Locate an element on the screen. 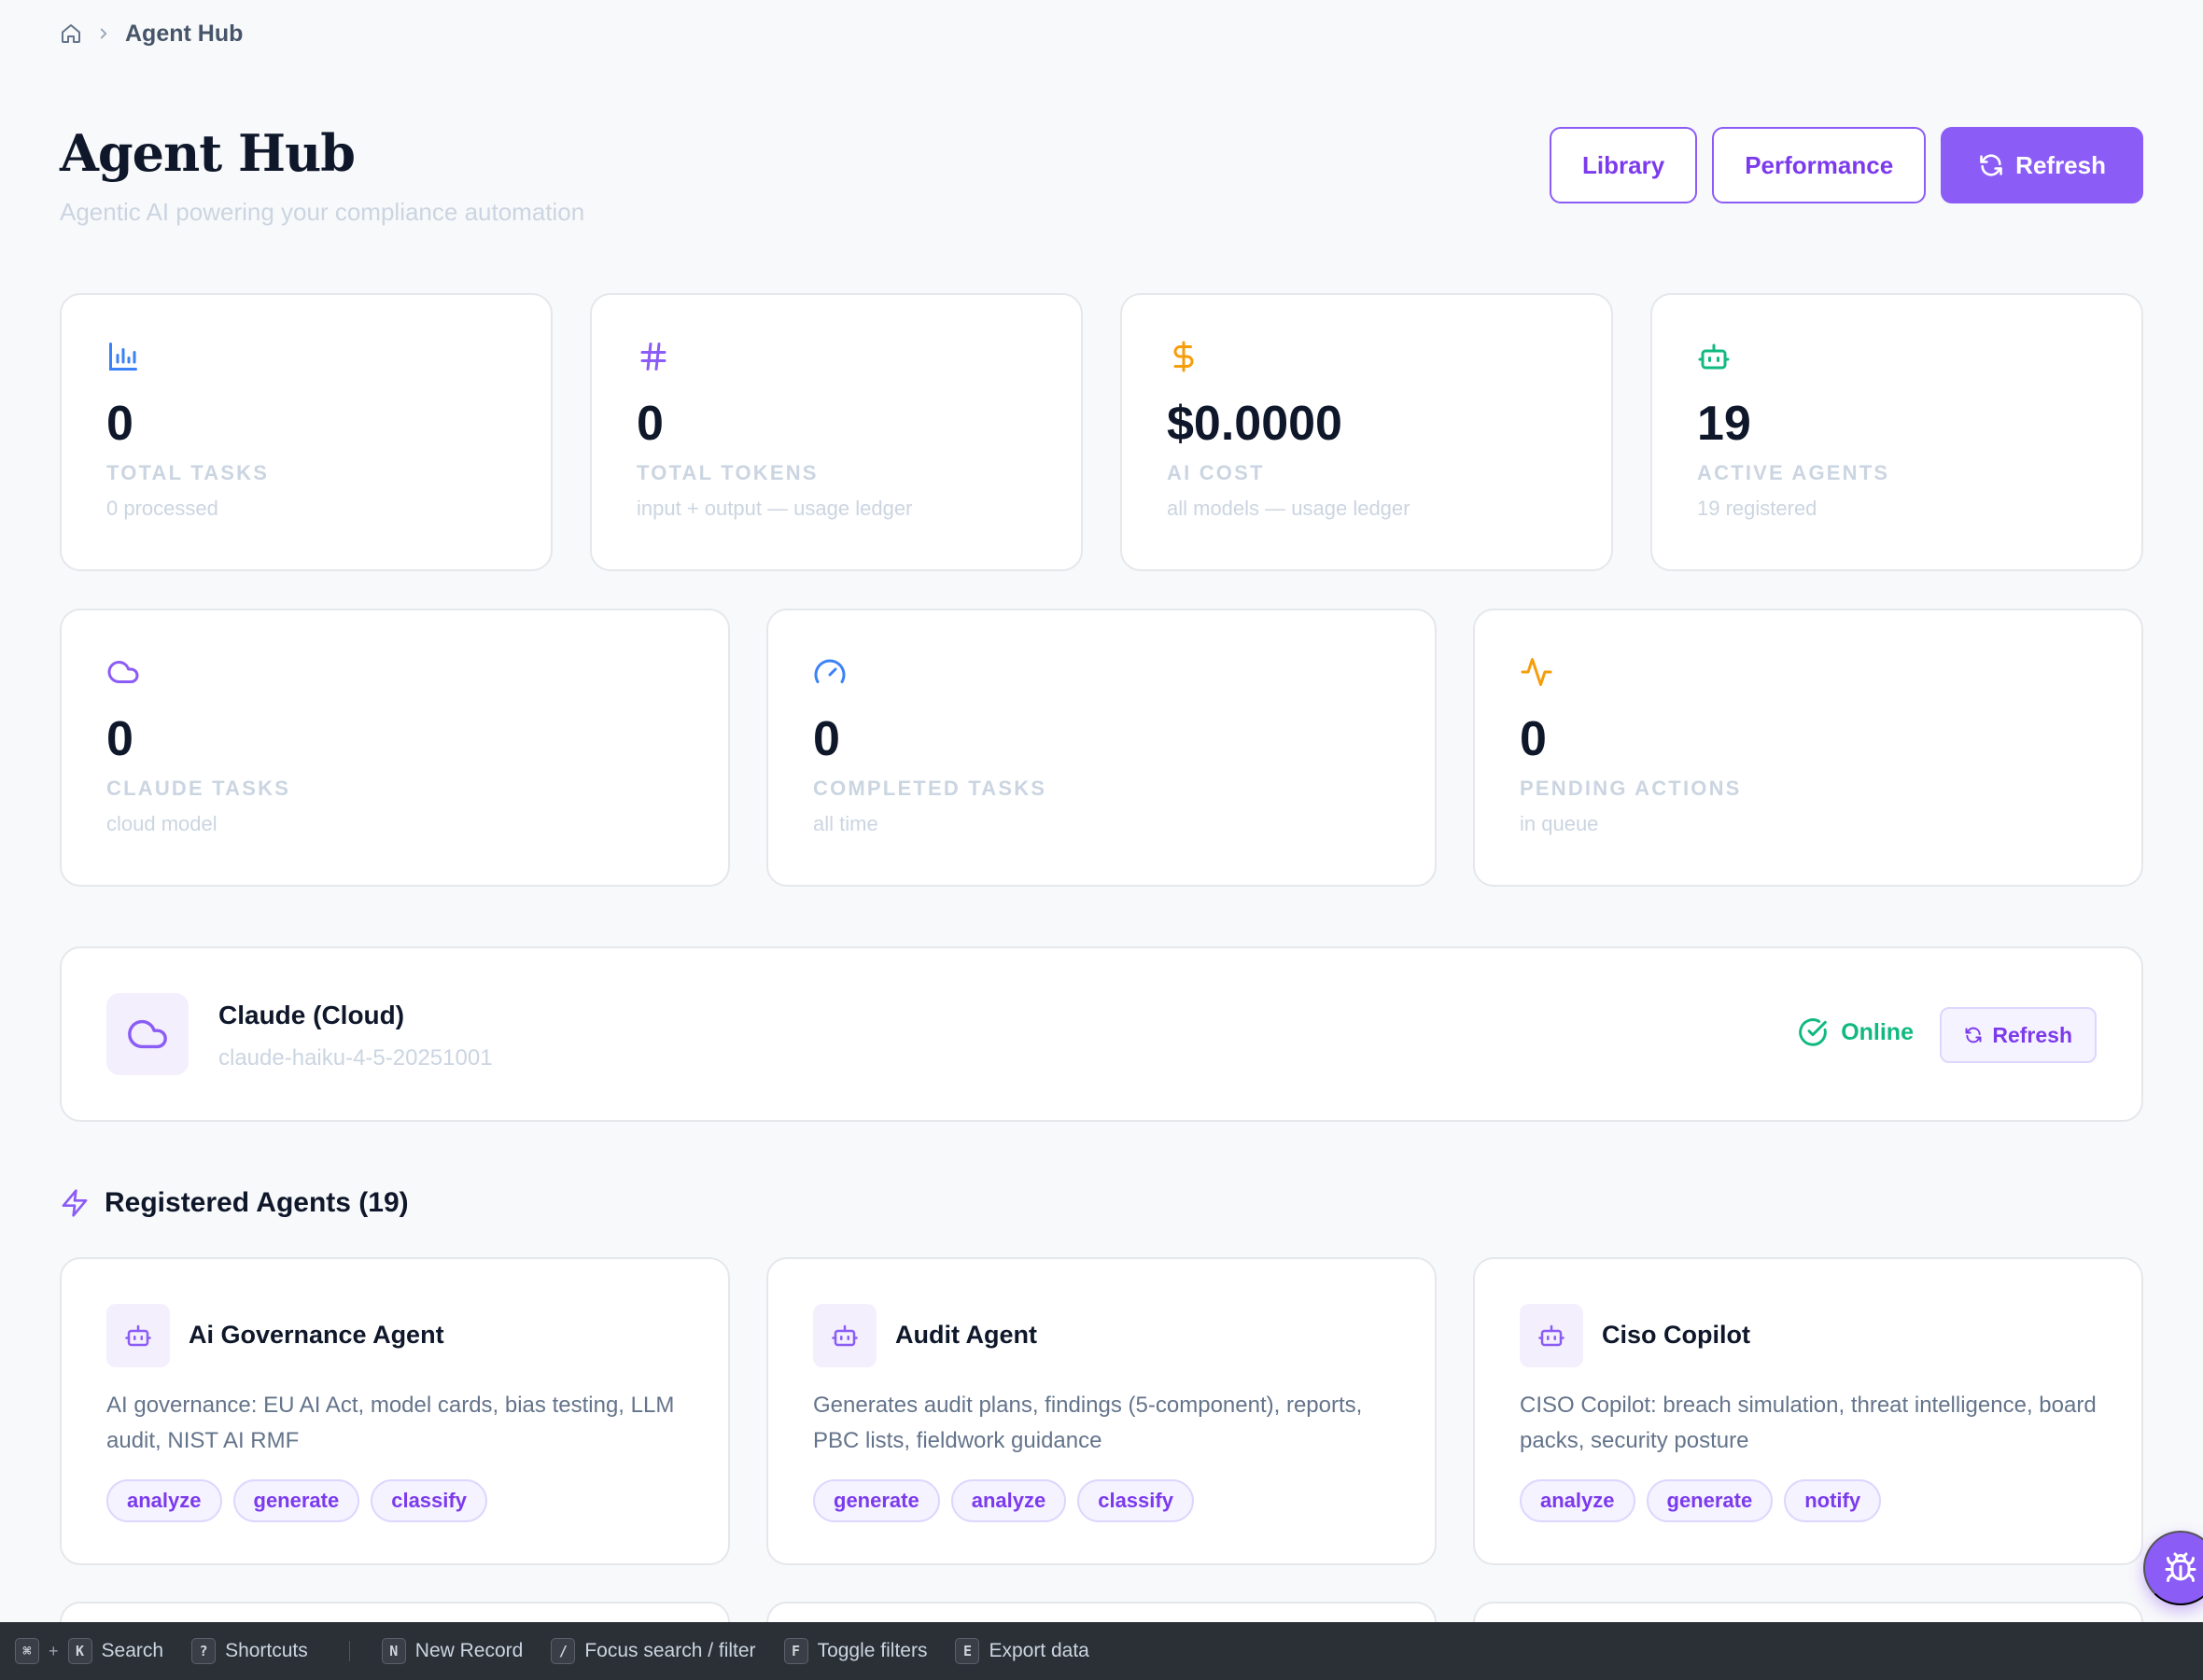 This screenshot has height=1680, width=2203. plus-sign: + is located at coordinates (54, 1650).